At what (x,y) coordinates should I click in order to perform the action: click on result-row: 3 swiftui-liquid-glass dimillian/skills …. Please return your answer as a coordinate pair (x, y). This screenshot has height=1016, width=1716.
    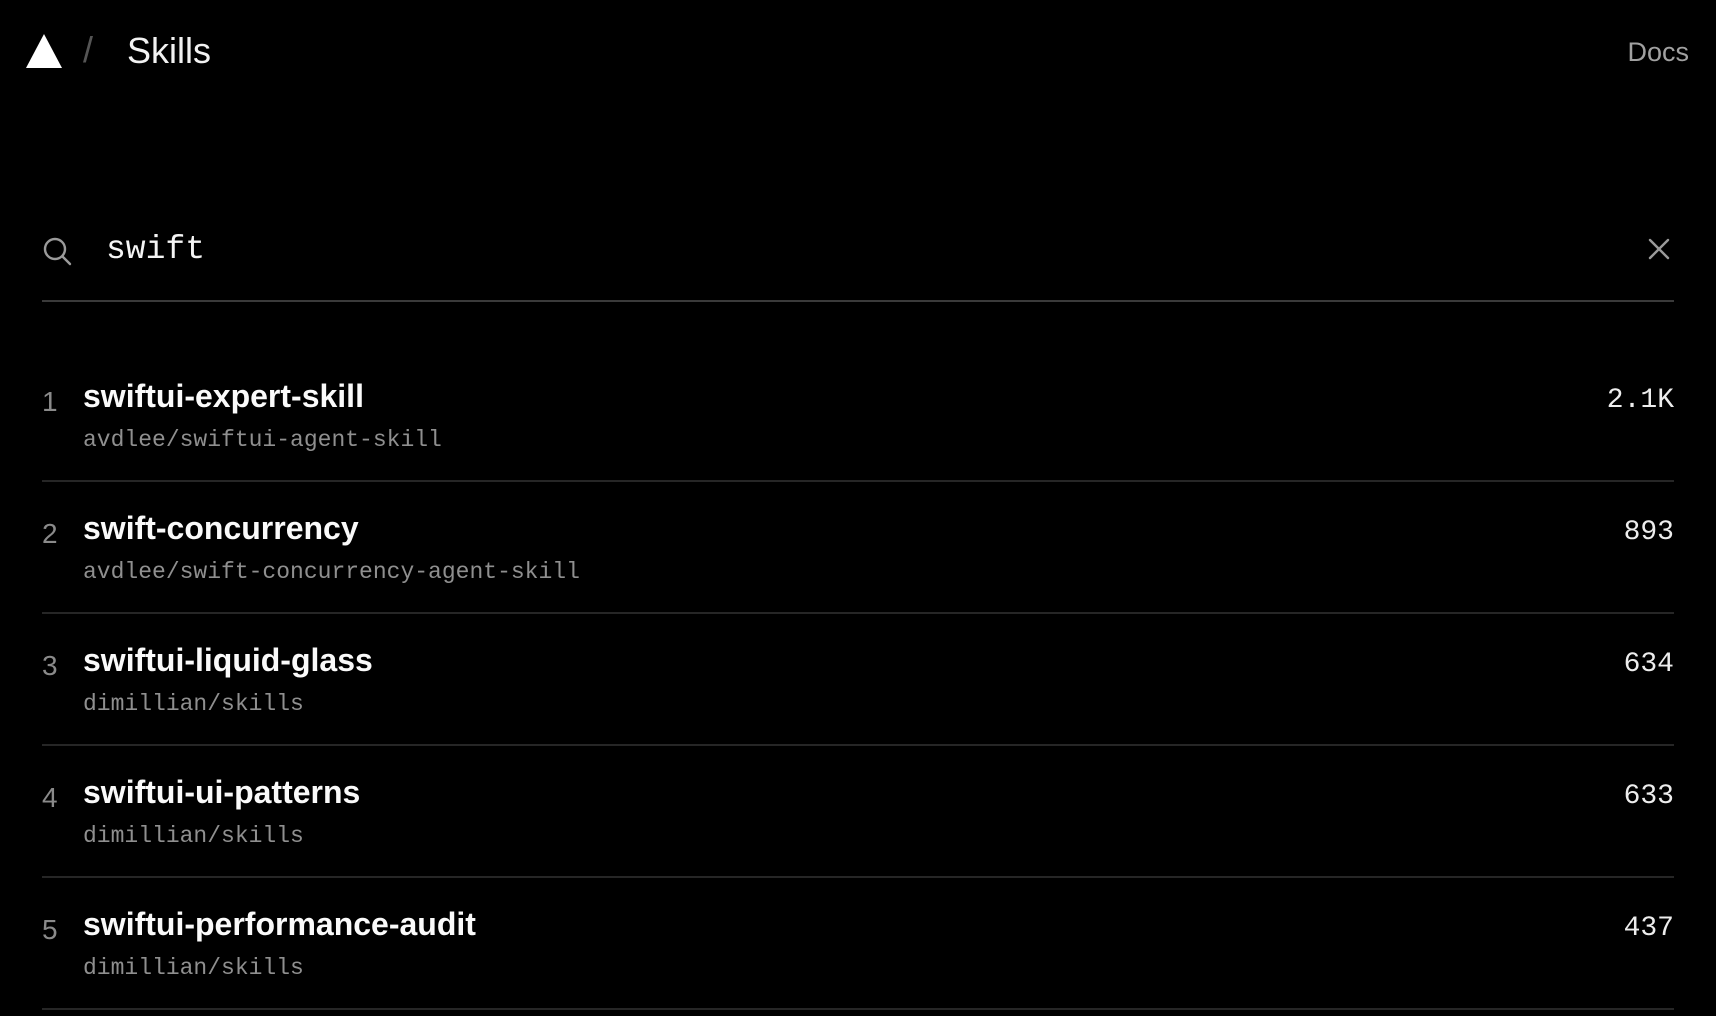
    Looking at the image, I should click on (858, 680).